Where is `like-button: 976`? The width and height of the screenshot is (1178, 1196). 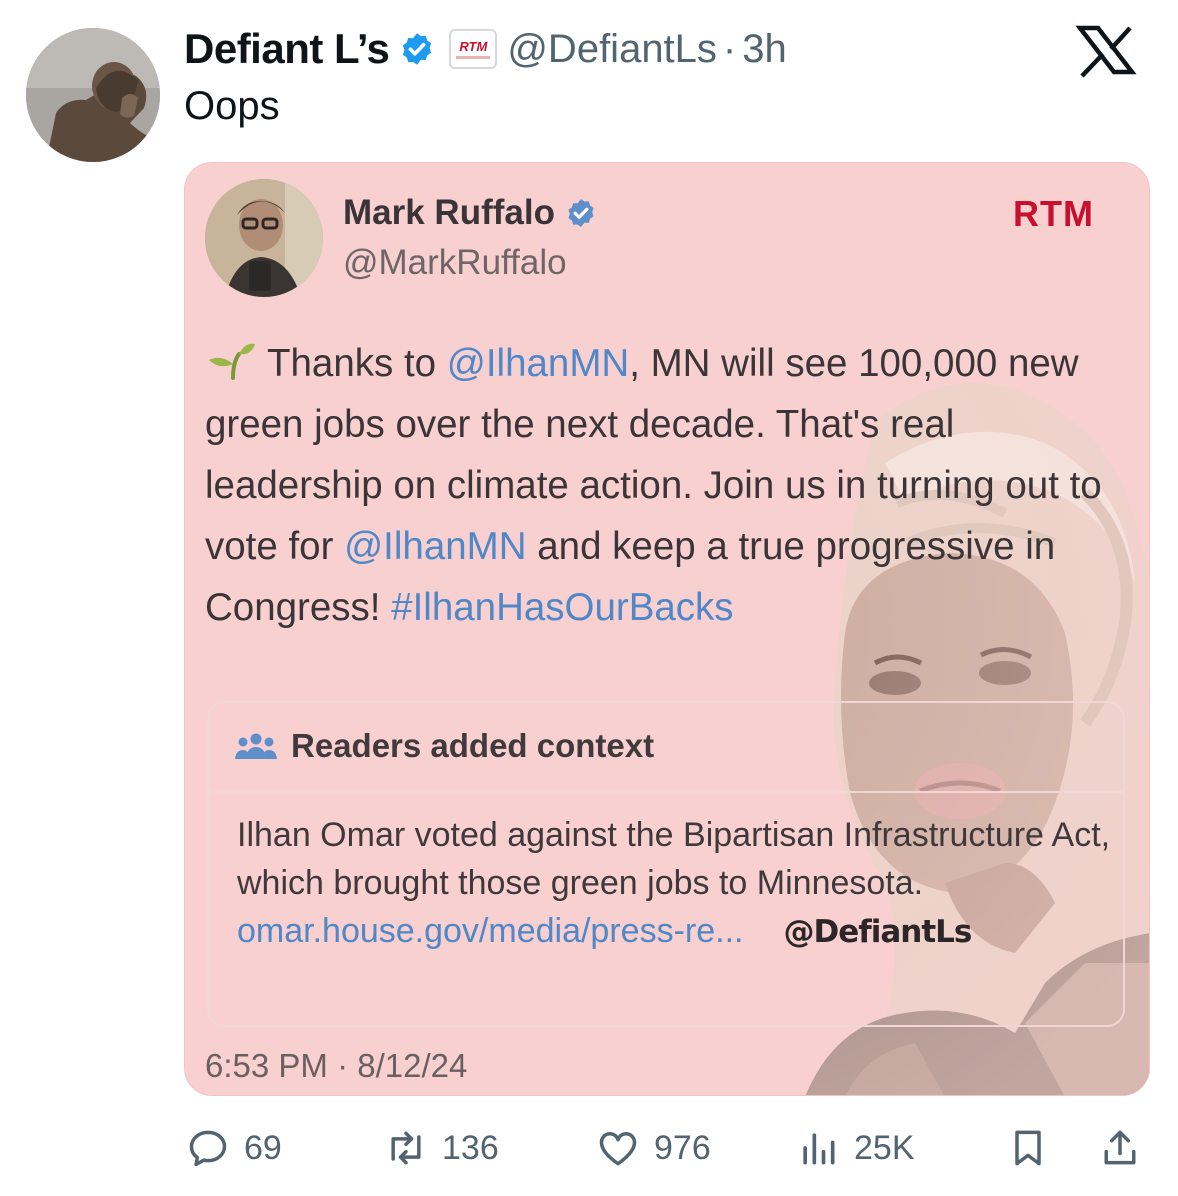
like-button: 976 is located at coordinates (653, 1148).